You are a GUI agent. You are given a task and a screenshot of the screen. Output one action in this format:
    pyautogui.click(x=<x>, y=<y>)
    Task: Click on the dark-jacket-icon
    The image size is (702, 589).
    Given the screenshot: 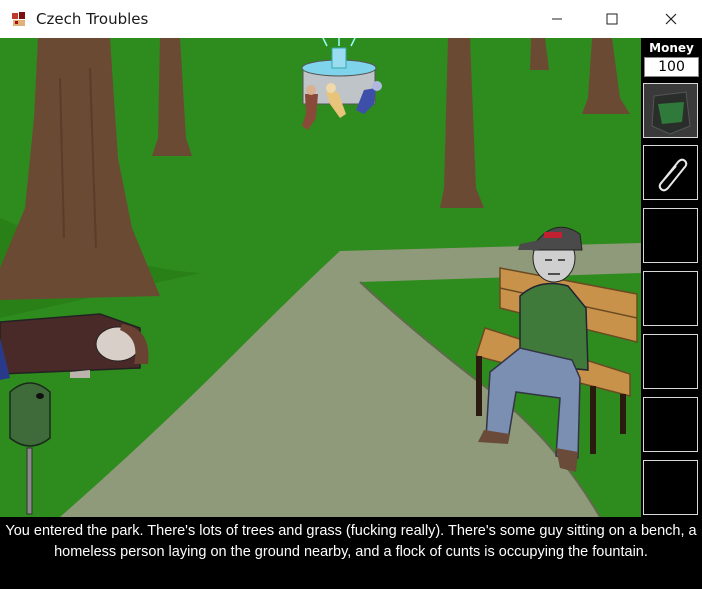 What is the action you would take?
    pyautogui.click(x=670, y=110)
    